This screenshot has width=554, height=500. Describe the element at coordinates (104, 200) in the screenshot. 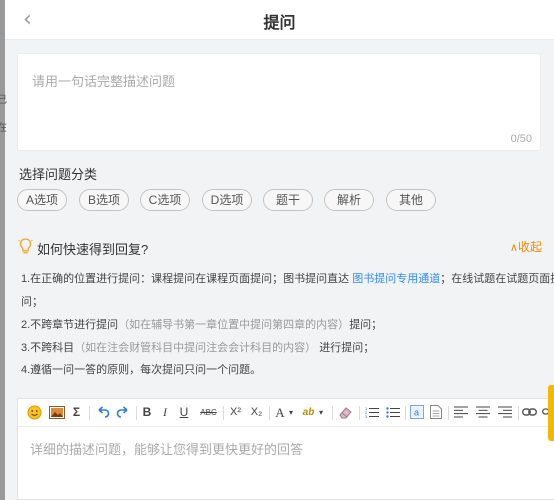

I see `category-option-b: B选项` at that location.